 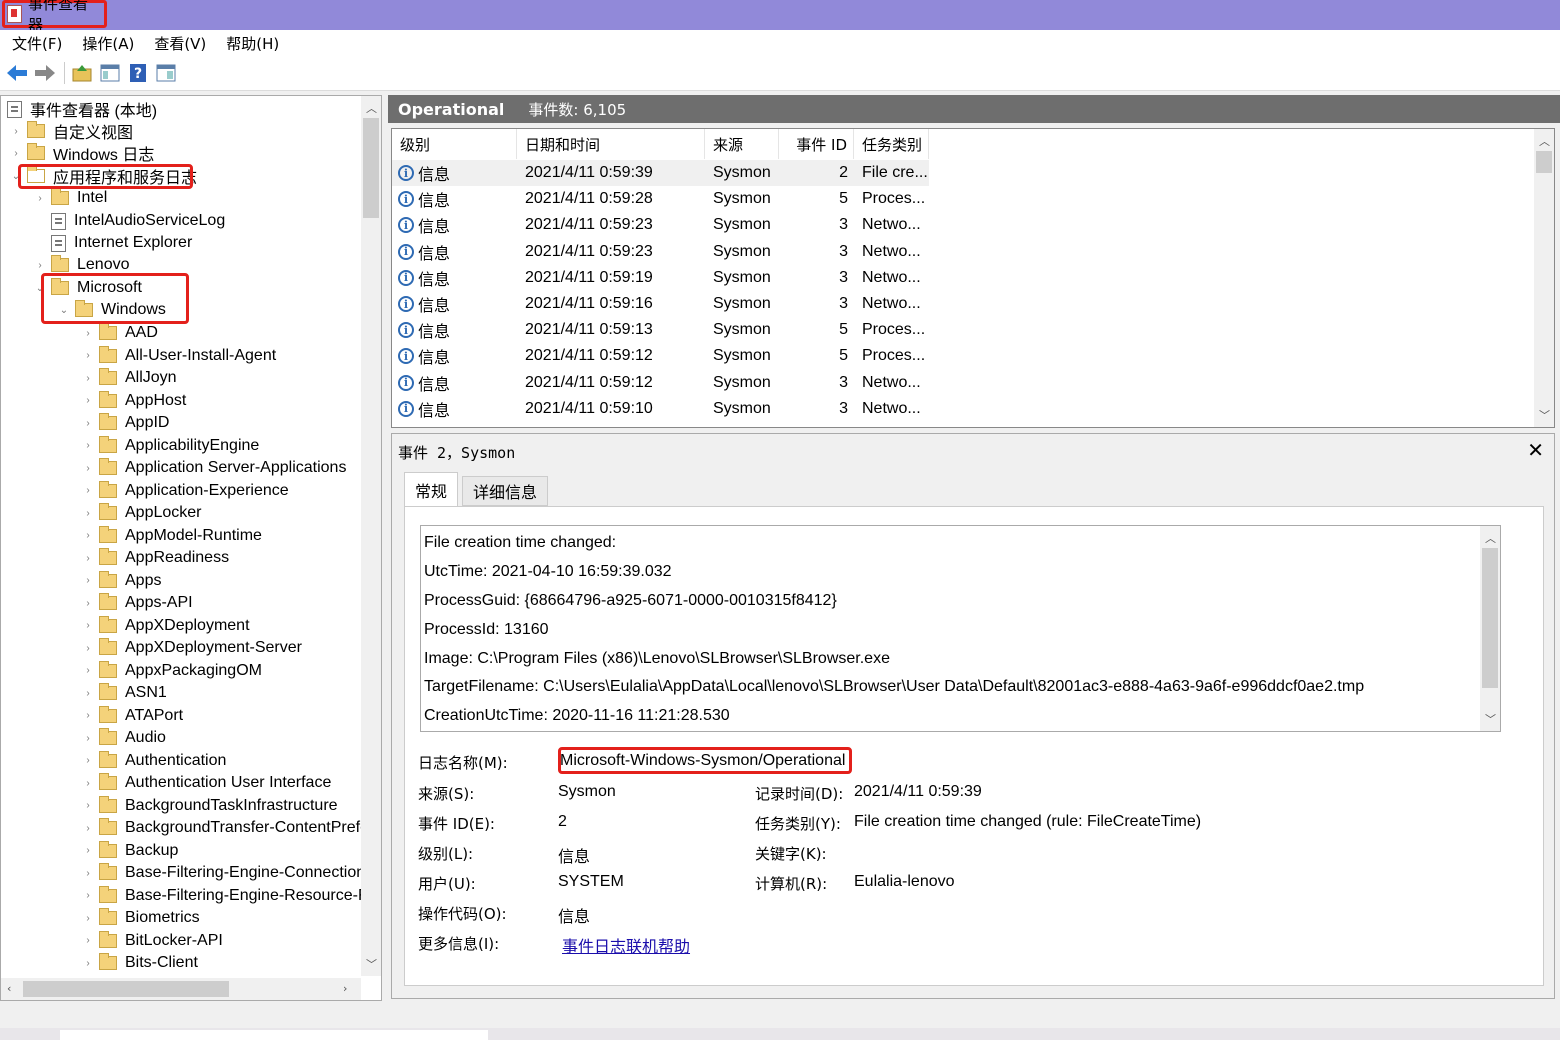 What do you see at coordinates (139, 963) in the screenshot?
I see `tree-item-child: › Bits-Client` at bounding box center [139, 963].